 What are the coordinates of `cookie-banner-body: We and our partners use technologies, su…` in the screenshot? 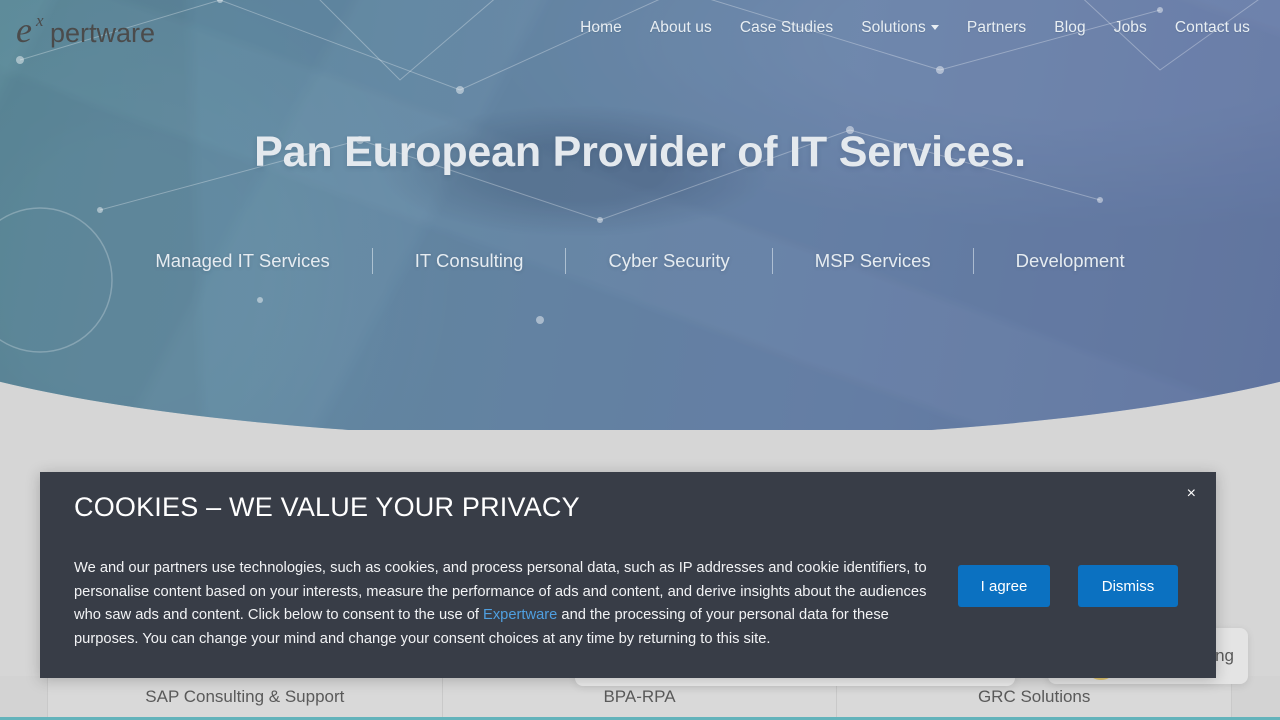 It's located at (514, 604).